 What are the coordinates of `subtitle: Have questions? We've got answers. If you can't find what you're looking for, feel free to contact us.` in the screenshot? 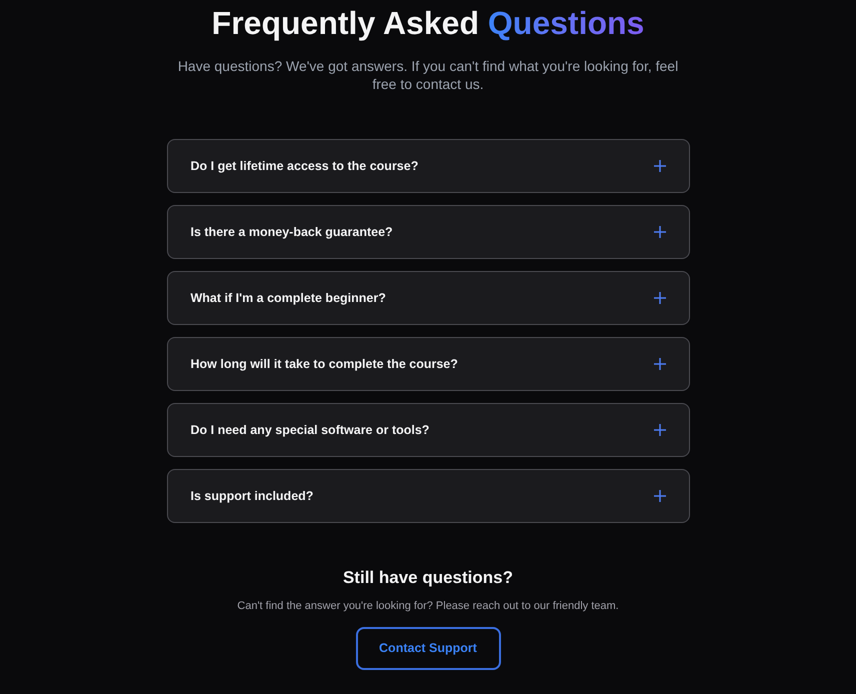 It's located at (428, 75).